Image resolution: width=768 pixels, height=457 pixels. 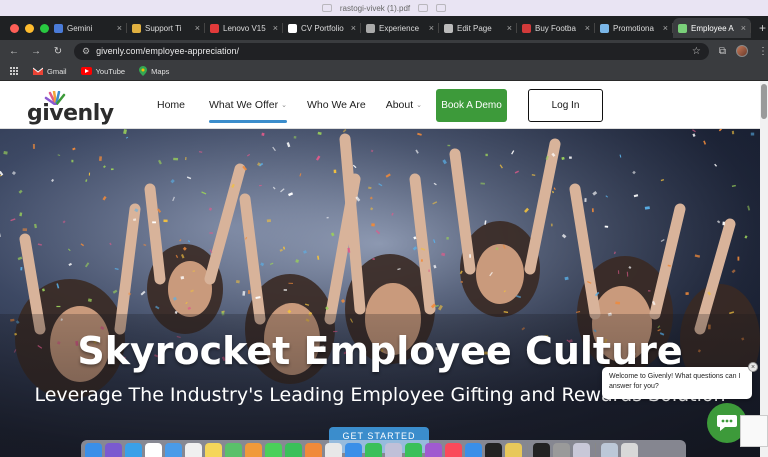 I want to click on tab-title: Edit Page, so click(x=474, y=28).